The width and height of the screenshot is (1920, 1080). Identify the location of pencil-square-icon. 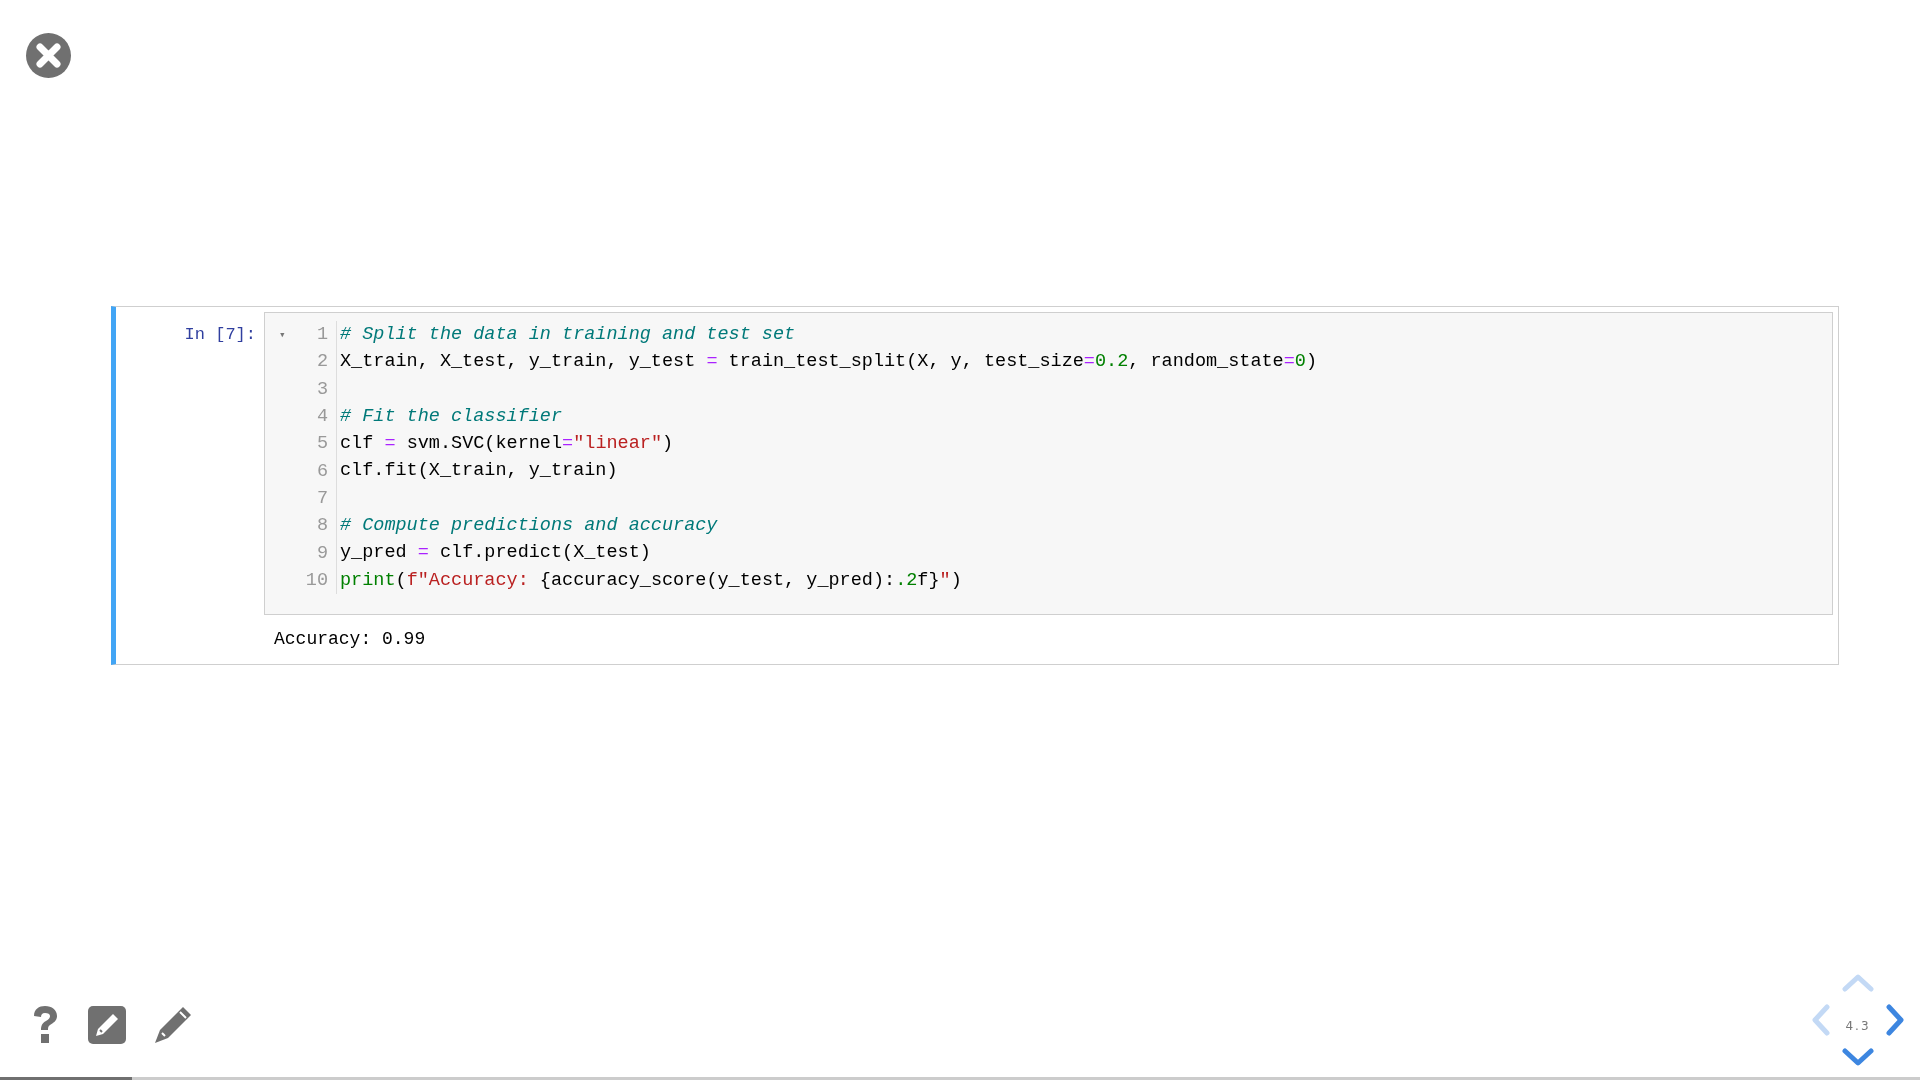
(107, 1025).